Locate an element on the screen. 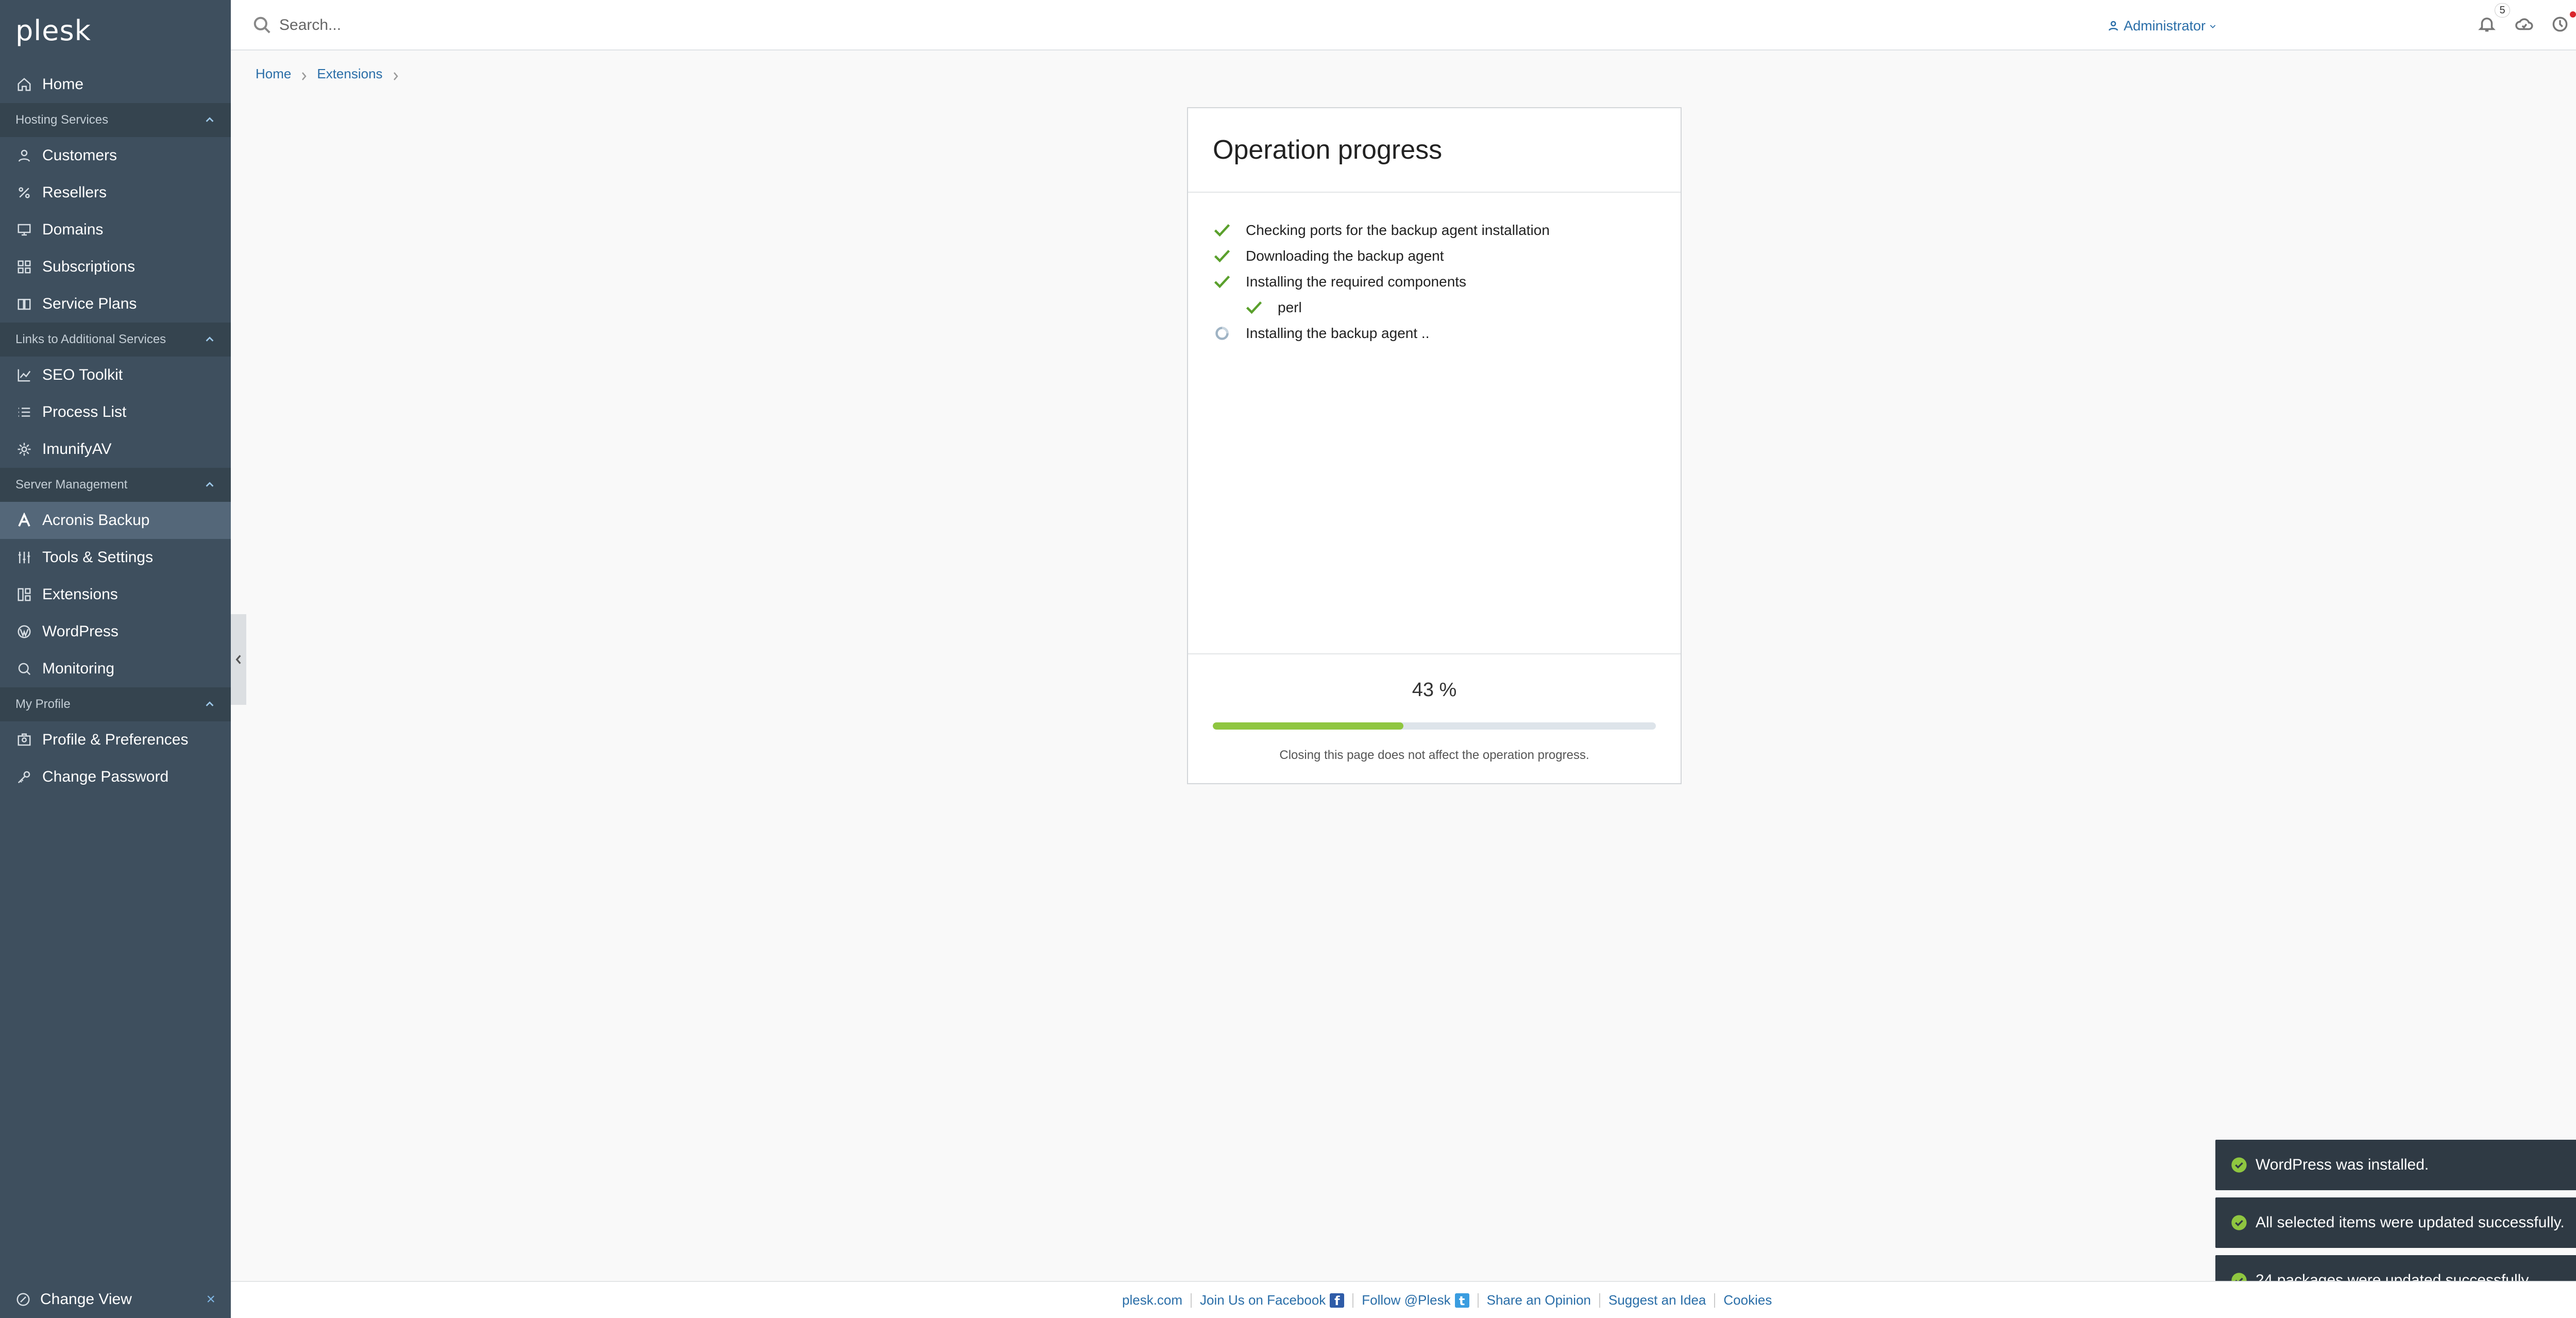 The width and height of the screenshot is (2576, 1318). sidebar-section-title: My Profile is located at coordinates (43, 704).